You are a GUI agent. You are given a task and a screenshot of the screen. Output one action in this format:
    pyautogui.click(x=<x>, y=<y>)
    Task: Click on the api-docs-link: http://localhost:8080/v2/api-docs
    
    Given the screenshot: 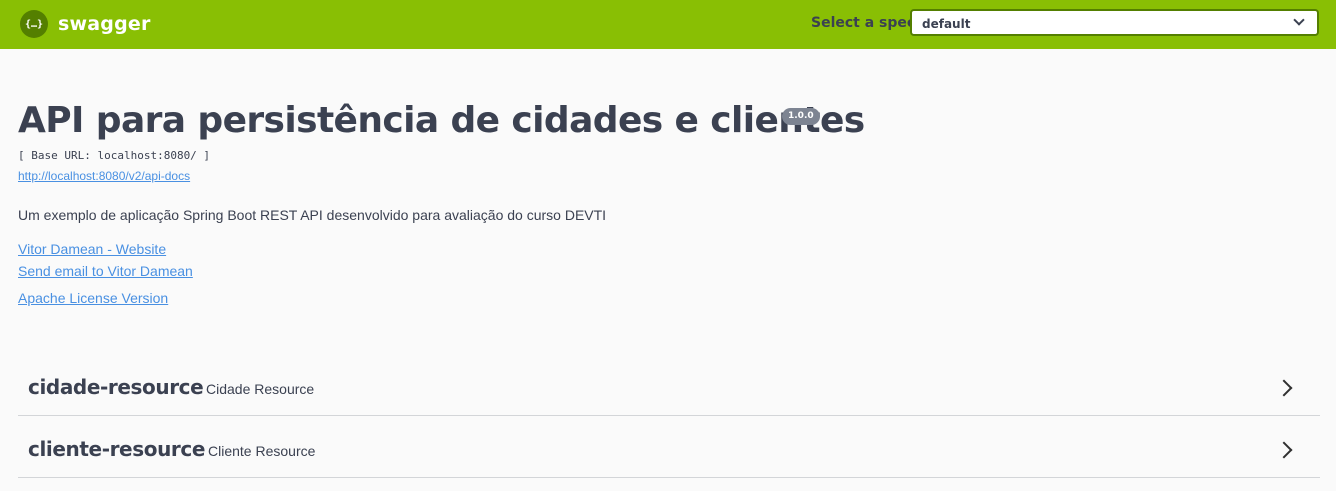 What is the action you would take?
    pyautogui.click(x=104, y=176)
    